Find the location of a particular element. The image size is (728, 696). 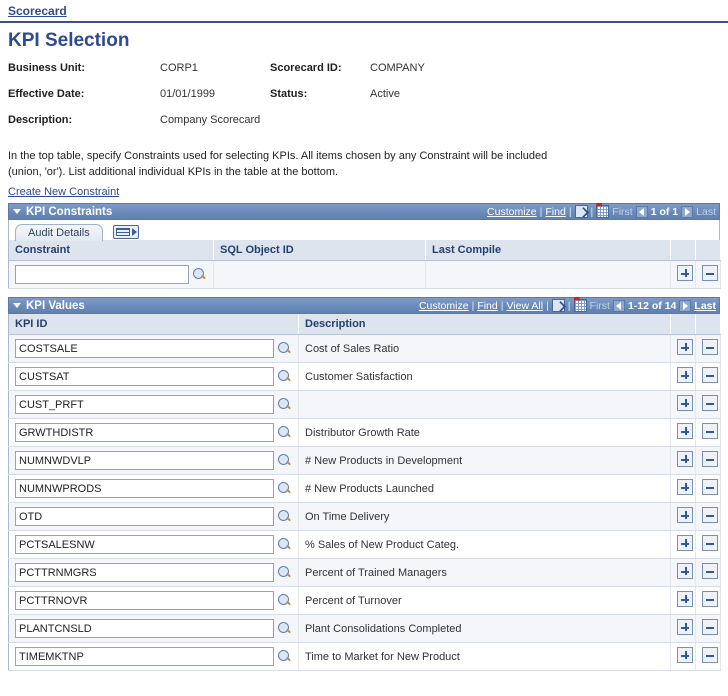

kpi-values-title: KPI Values is located at coordinates (55, 305).